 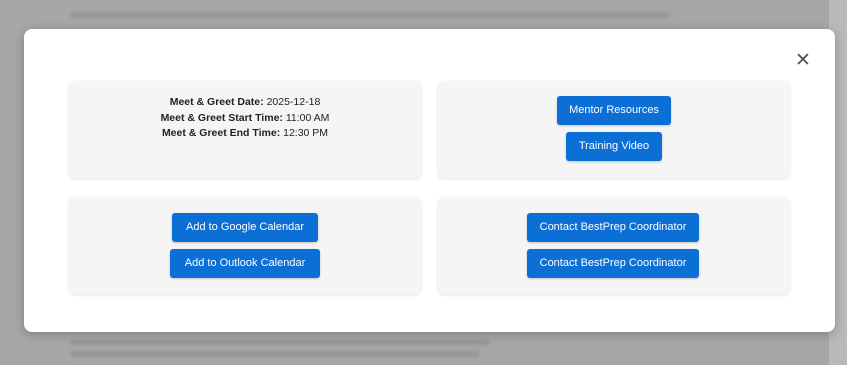 I want to click on meet-greet-date-label: Meet & Greet Date:, so click(x=216, y=102).